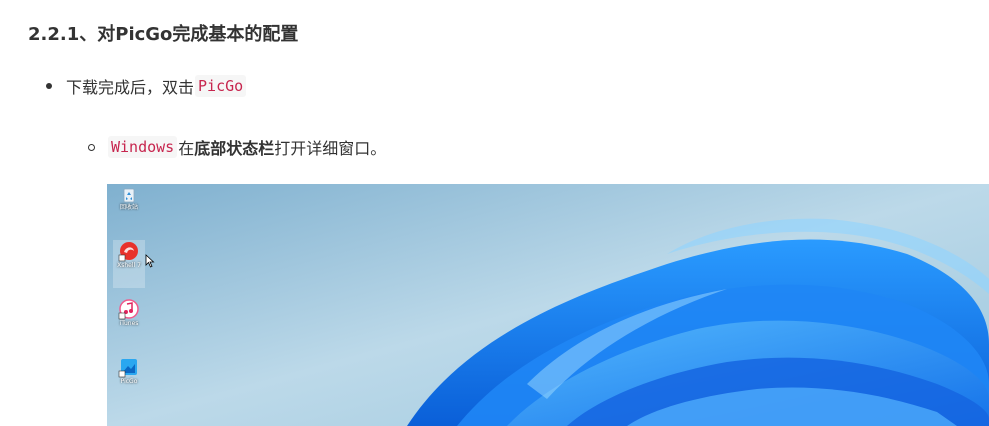 This screenshot has width=989, height=426. What do you see at coordinates (127, 368) in the screenshot?
I see `picgo-icon` at bounding box center [127, 368].